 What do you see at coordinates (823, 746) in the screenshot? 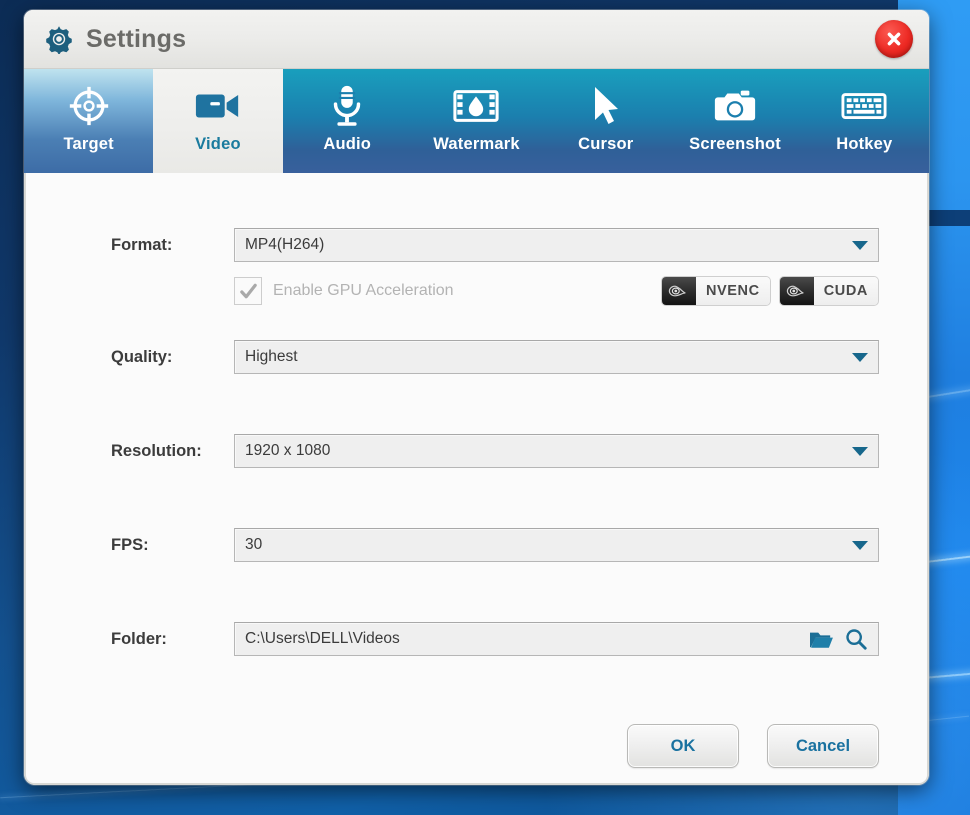
I see `cancel-button: Cancel` at bounding box center [823, 746].